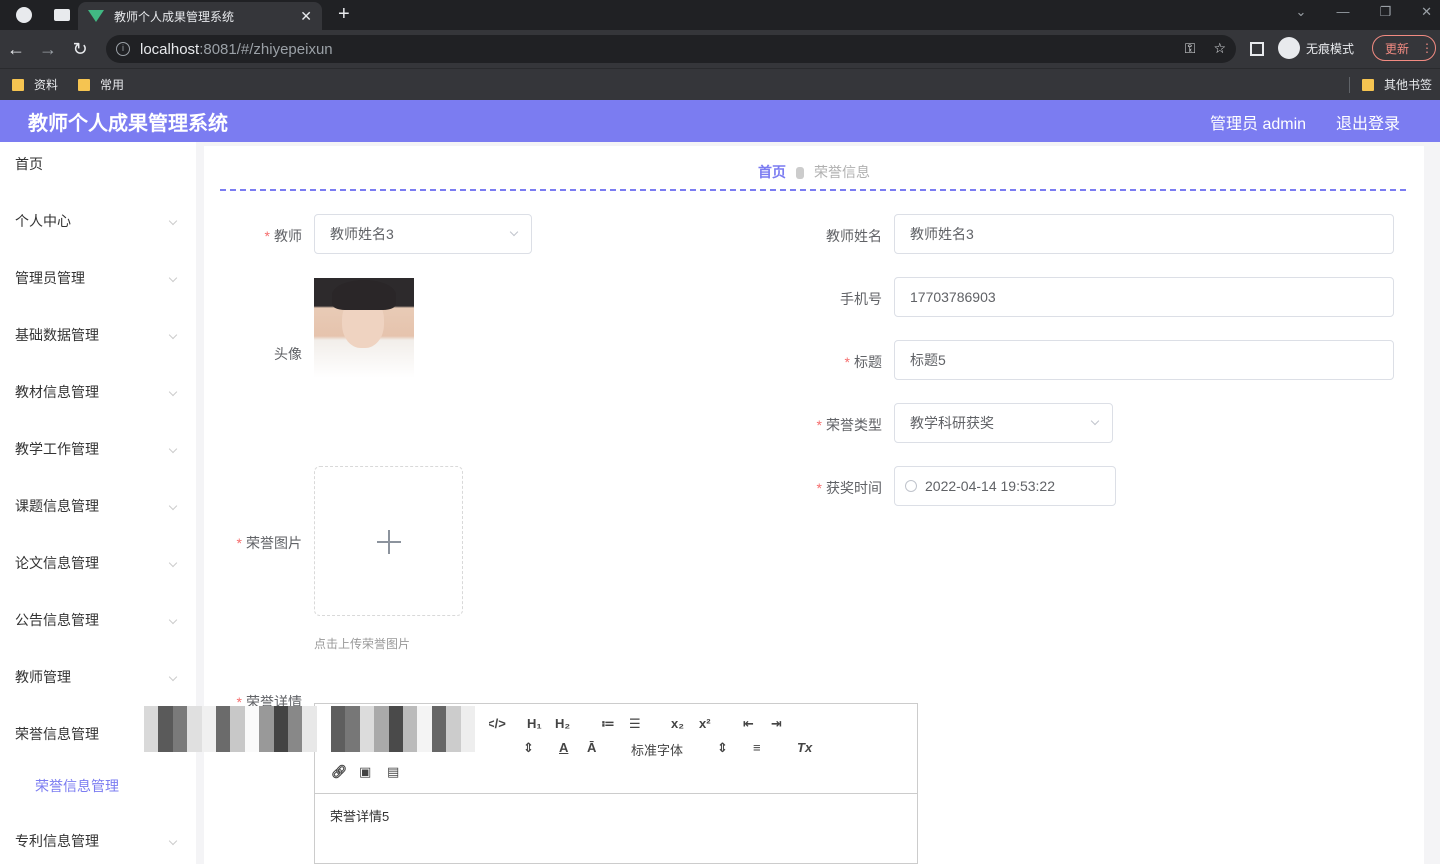  Describe the element at coordinates (98, 841) in the screenshot. I see `sidebar-item-patents: 专利信息管理` at that location.